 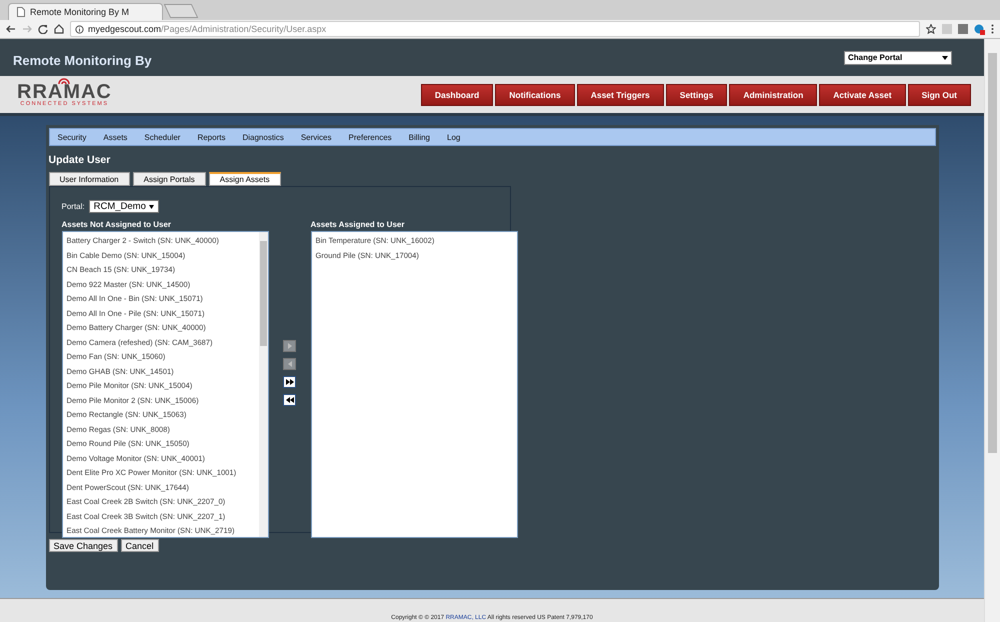 I want to click on menu-icon, so click(x=992, y=29).